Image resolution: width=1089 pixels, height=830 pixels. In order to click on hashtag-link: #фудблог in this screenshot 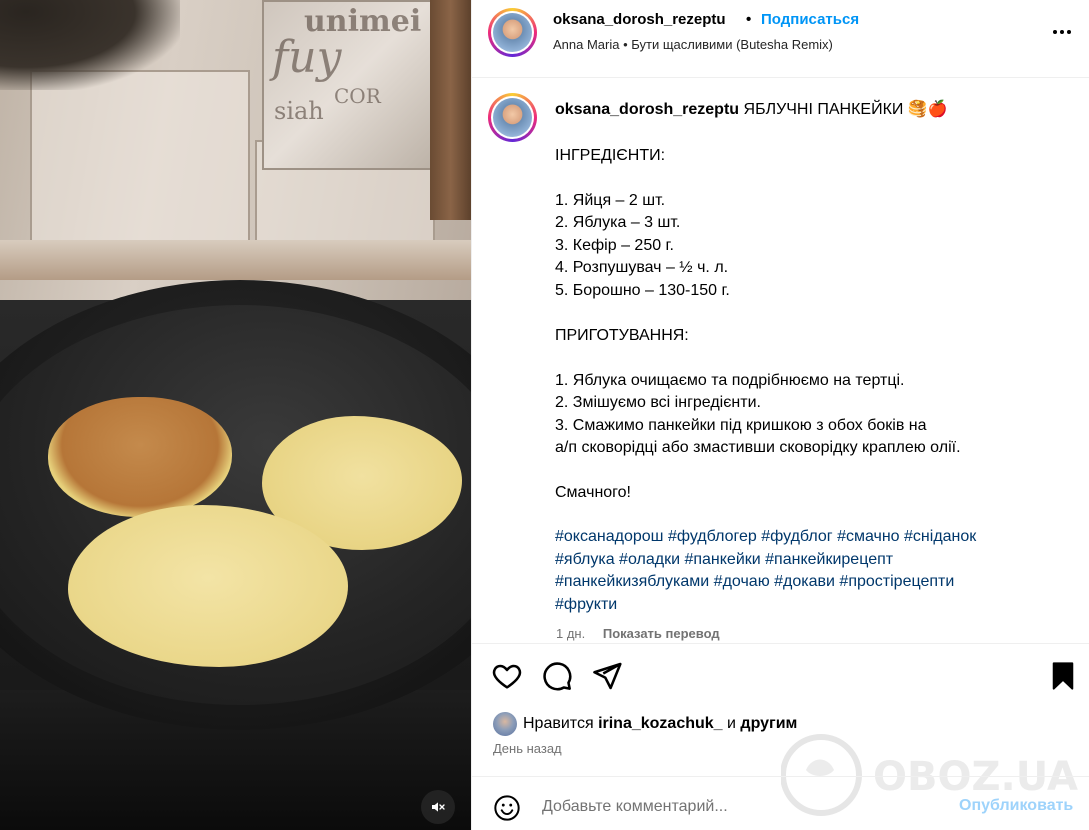, I will do `click(796, 536)`.